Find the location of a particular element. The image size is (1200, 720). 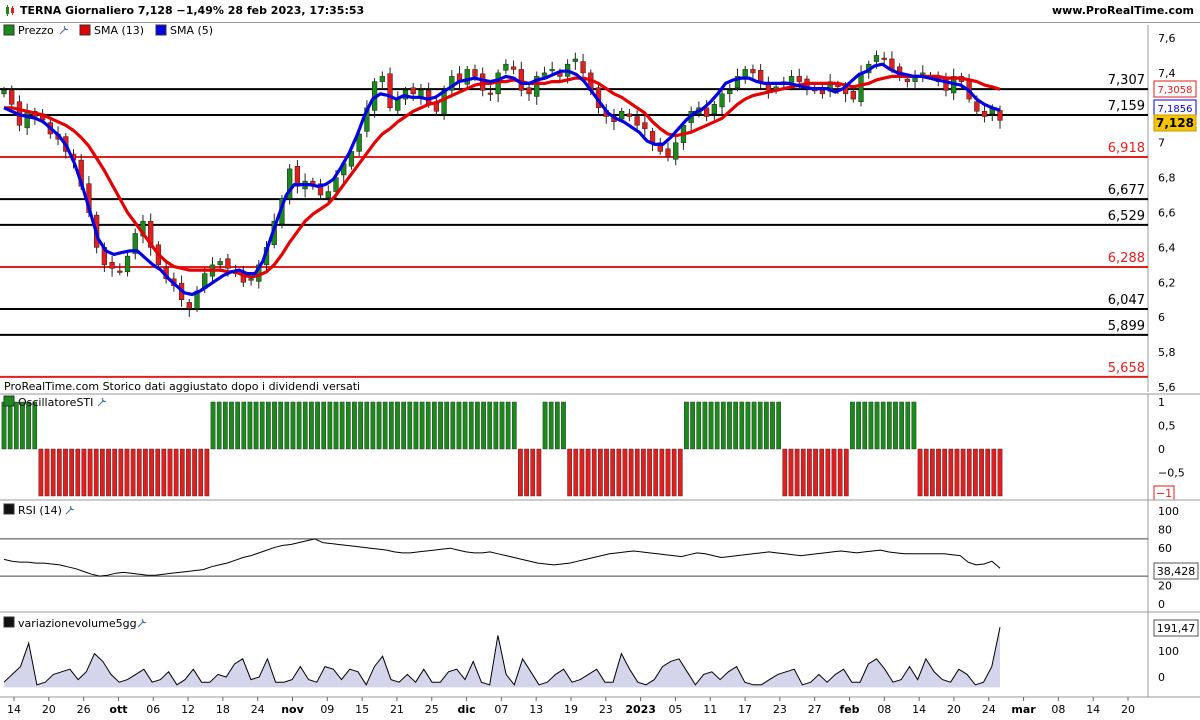

rsi-last-label: 38,428 is located at coordinates (1176, 571).